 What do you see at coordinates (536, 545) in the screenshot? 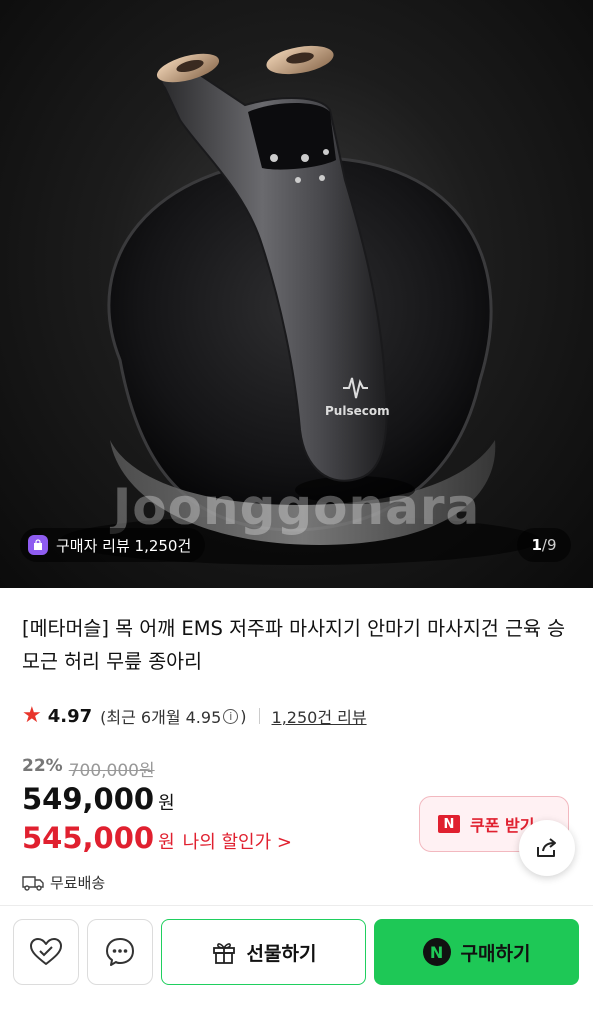
I see `page-current: 1` at bounding box center [536, 545].